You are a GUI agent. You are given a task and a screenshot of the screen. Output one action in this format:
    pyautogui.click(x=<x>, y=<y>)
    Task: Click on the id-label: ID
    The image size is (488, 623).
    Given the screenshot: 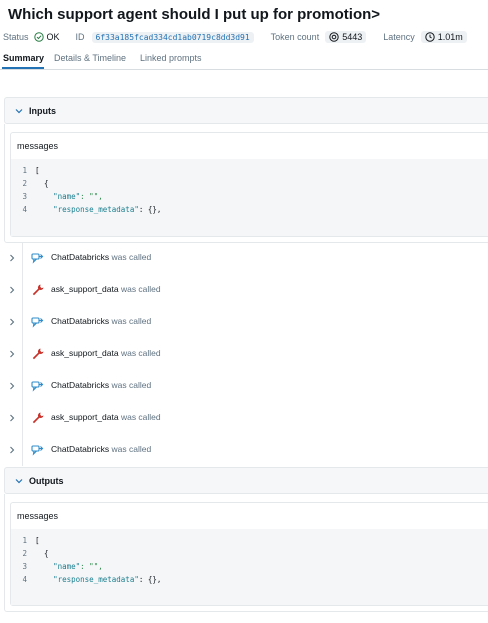 What is the action you would take?
    pyautogui.click(x=80, y=37)
    